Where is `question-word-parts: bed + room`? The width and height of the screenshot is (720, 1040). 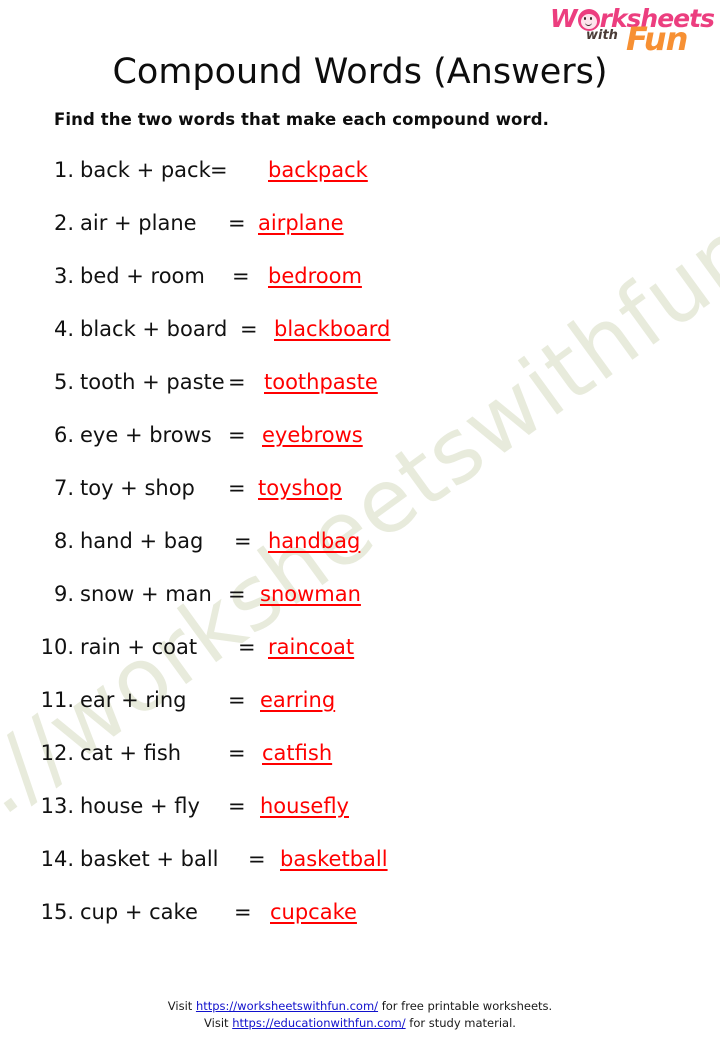
question-word-parts: bed + room is located at coordinates (142, 276).